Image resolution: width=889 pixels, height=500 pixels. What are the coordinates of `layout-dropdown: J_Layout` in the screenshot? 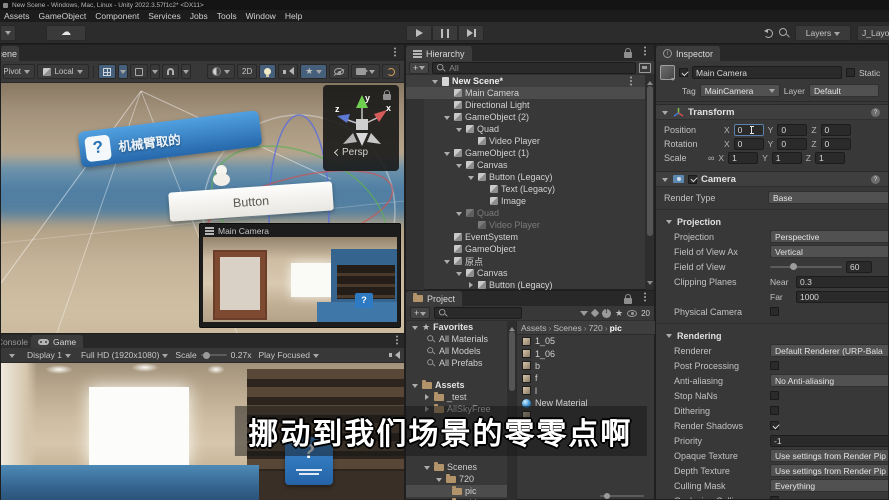 It's located at (873, 33).